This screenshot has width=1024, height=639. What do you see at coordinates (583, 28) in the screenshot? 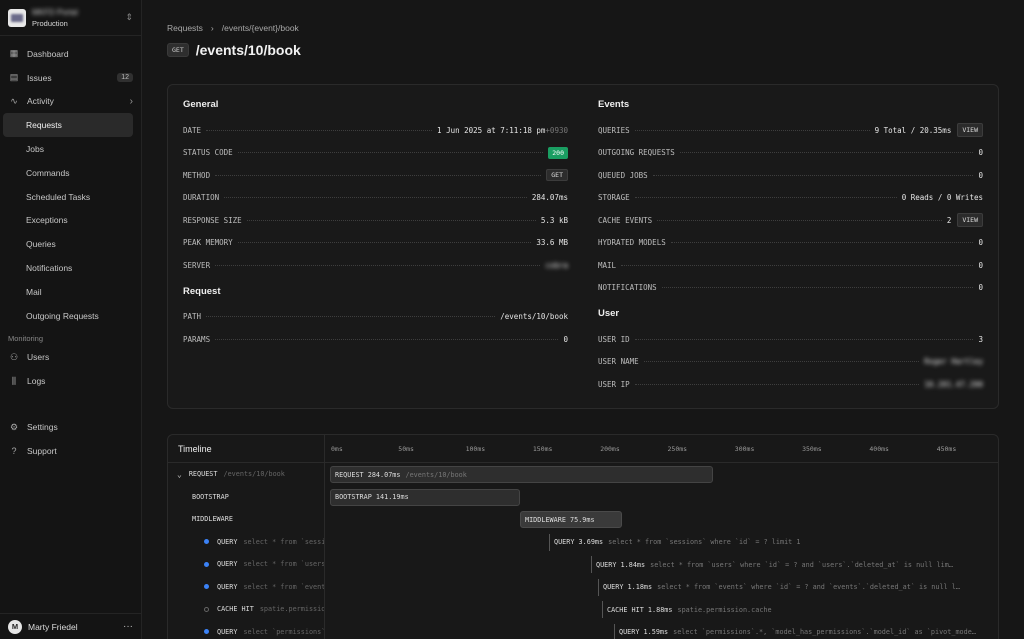
I see `breadcrumb: Requests › /events/{event}/book` at bounding box center [583, 28].